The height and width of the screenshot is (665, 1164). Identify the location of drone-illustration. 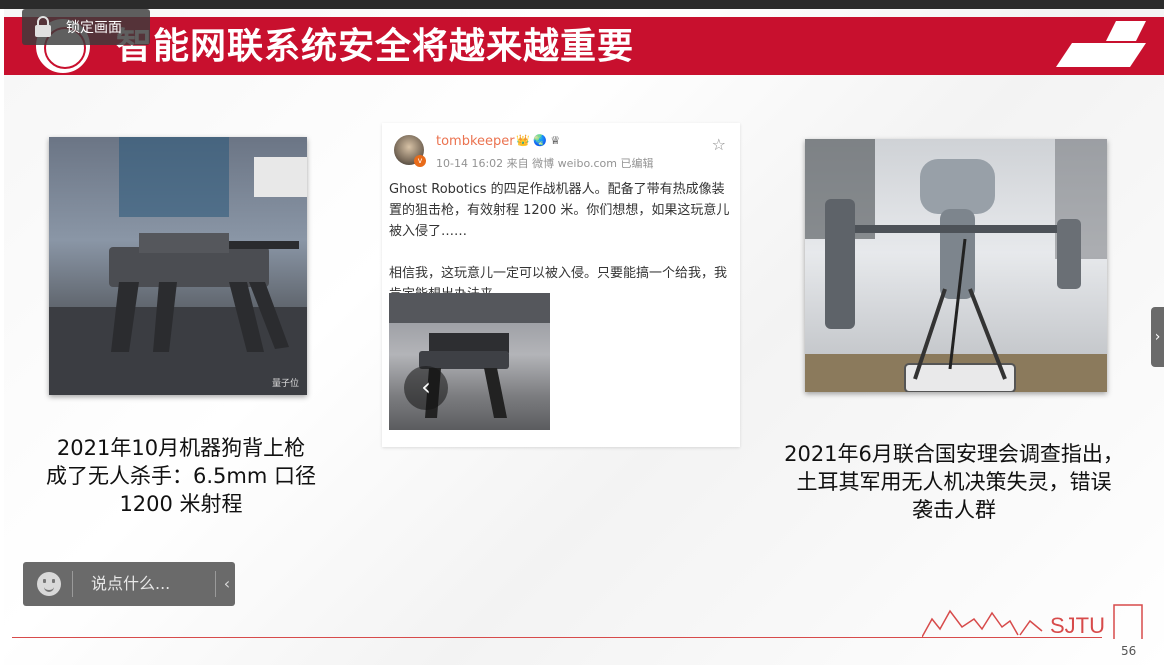
(956, 265).